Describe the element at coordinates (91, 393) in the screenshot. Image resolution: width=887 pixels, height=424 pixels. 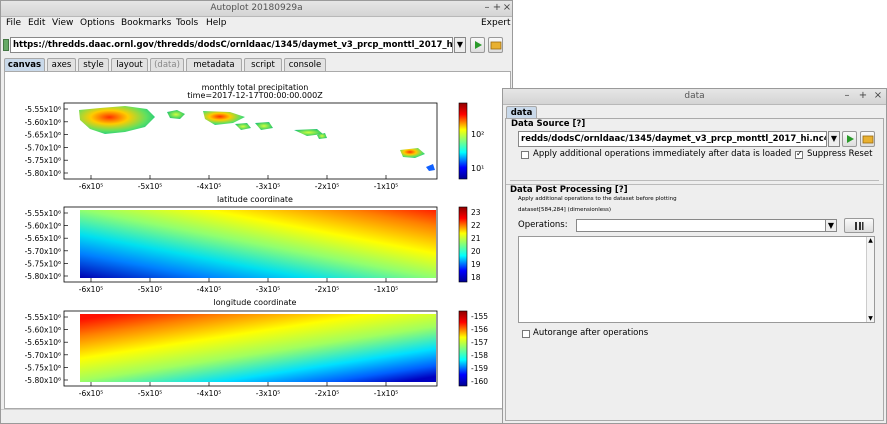
I see `x-tick-label: -6x10⁵` at that location.